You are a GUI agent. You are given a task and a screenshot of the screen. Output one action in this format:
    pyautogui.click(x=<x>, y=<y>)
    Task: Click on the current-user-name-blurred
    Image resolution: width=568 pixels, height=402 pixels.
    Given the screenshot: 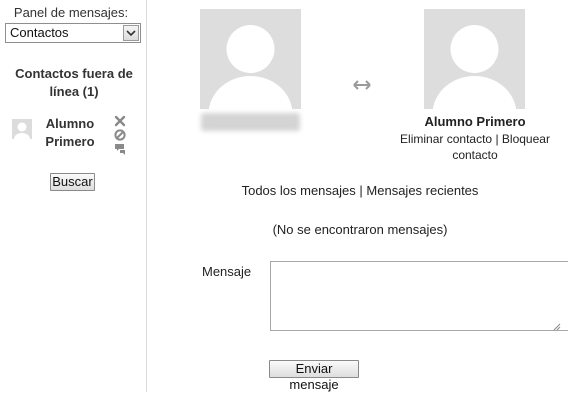 What is the action you would take?
    pyautogui.click(x=250, y=122)
    